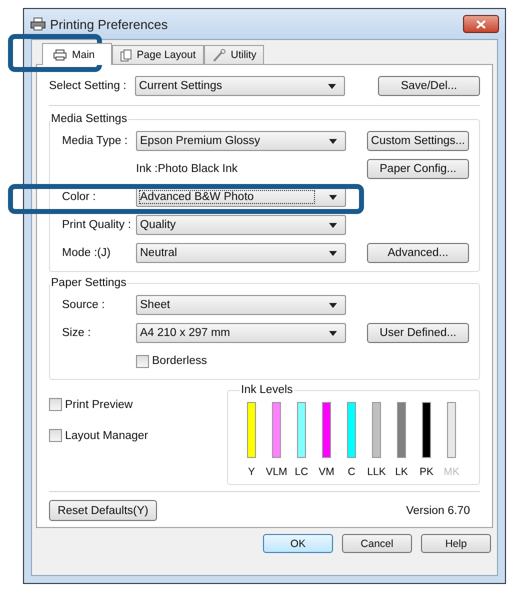  I want to click on version-text: Version 6.70, so click(438, 510).